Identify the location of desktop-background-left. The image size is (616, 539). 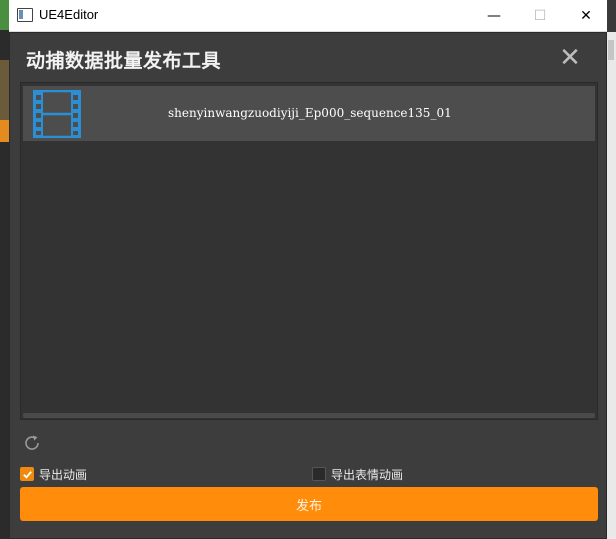
(4, 269).